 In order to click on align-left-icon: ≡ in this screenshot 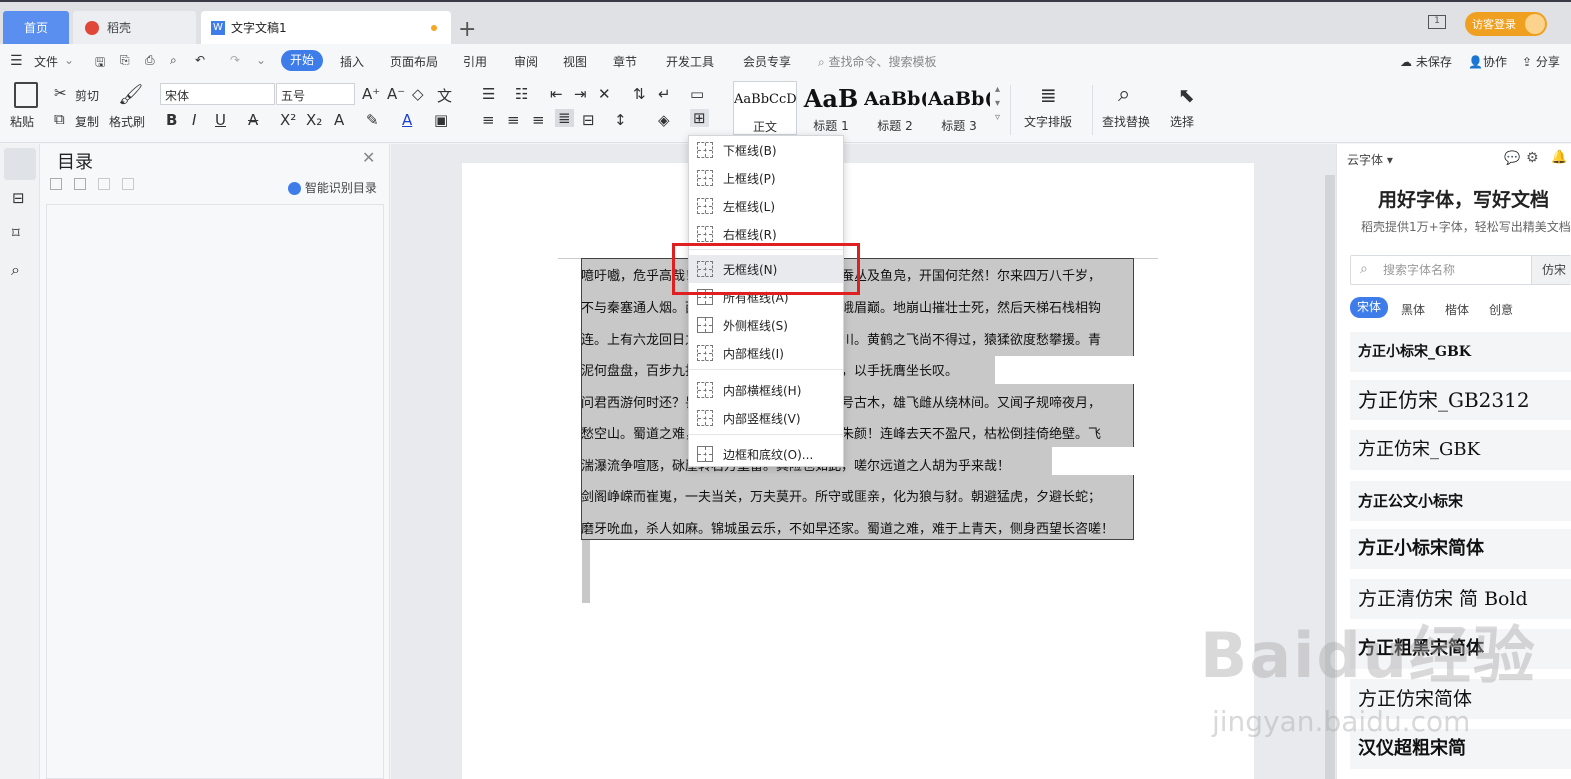, I will do `click(488, 120)`.